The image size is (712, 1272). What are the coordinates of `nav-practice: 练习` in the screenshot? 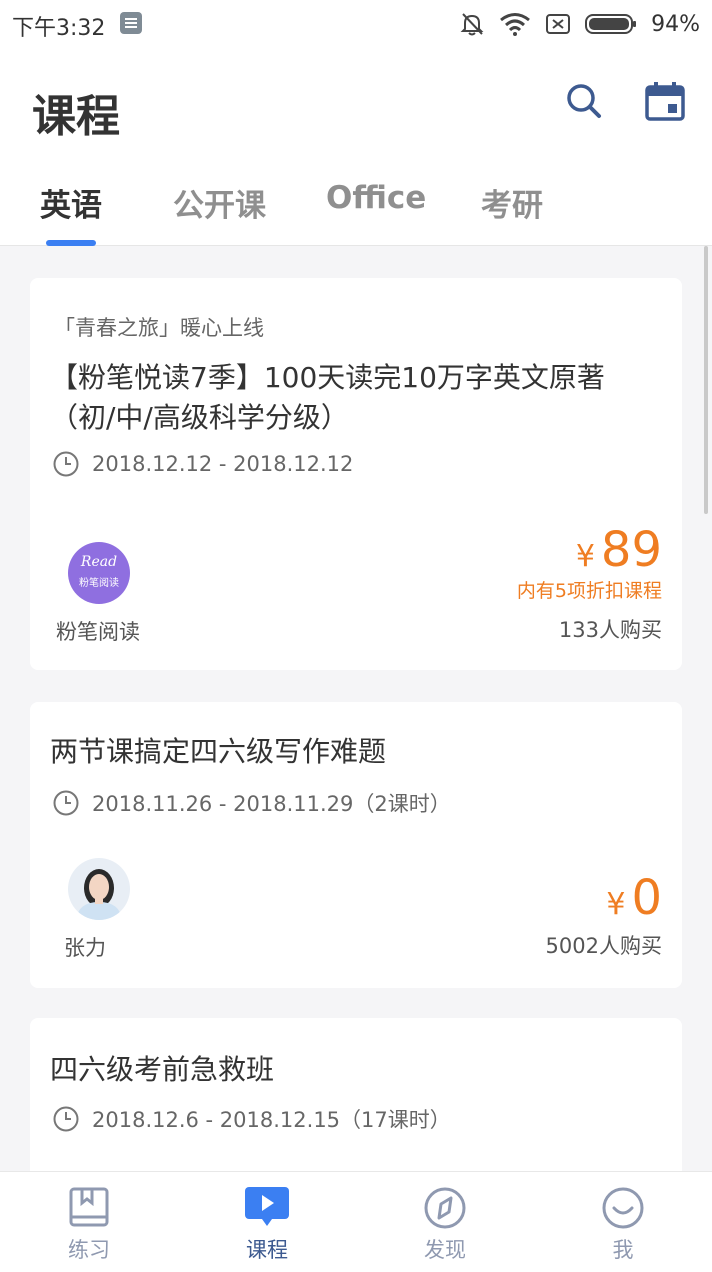 It's located at (89, 1222).